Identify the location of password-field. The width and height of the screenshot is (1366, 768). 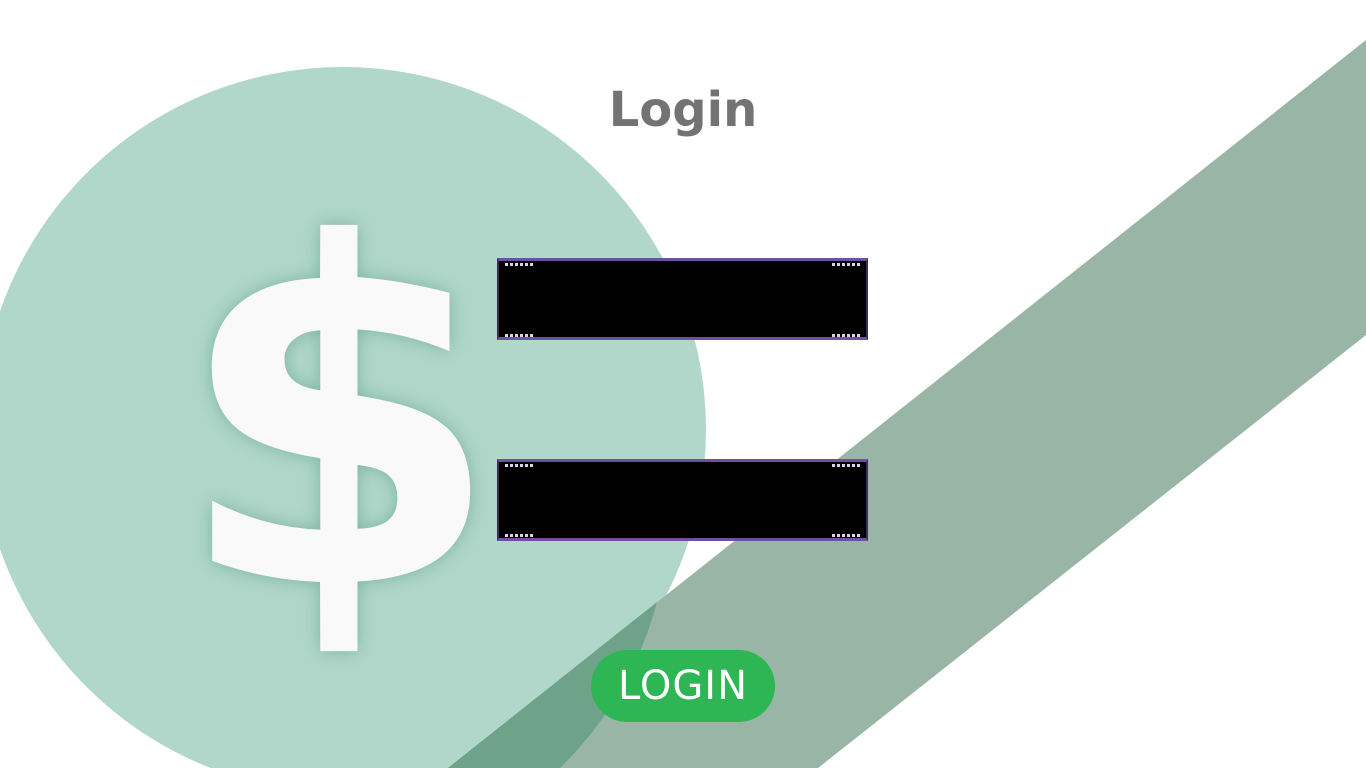
(682, 500).